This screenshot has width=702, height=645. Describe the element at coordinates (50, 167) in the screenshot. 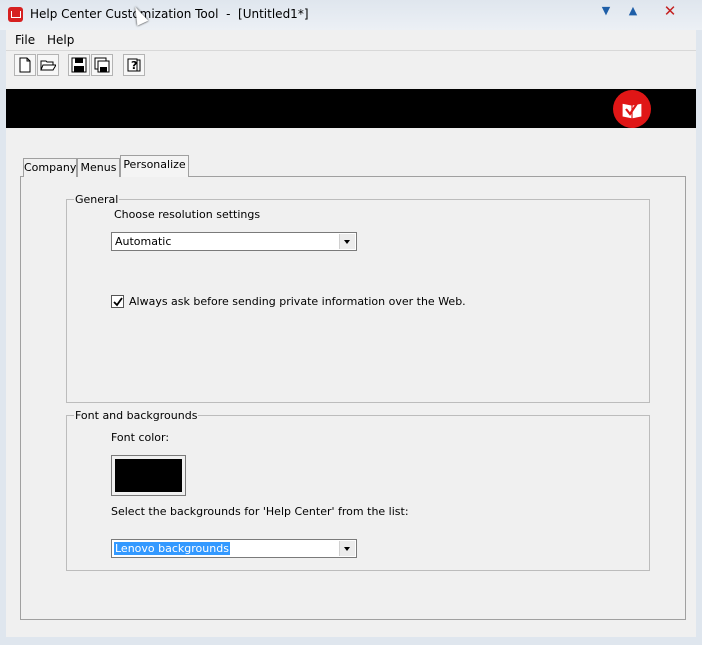

I see `tab-company: Company` at that location.